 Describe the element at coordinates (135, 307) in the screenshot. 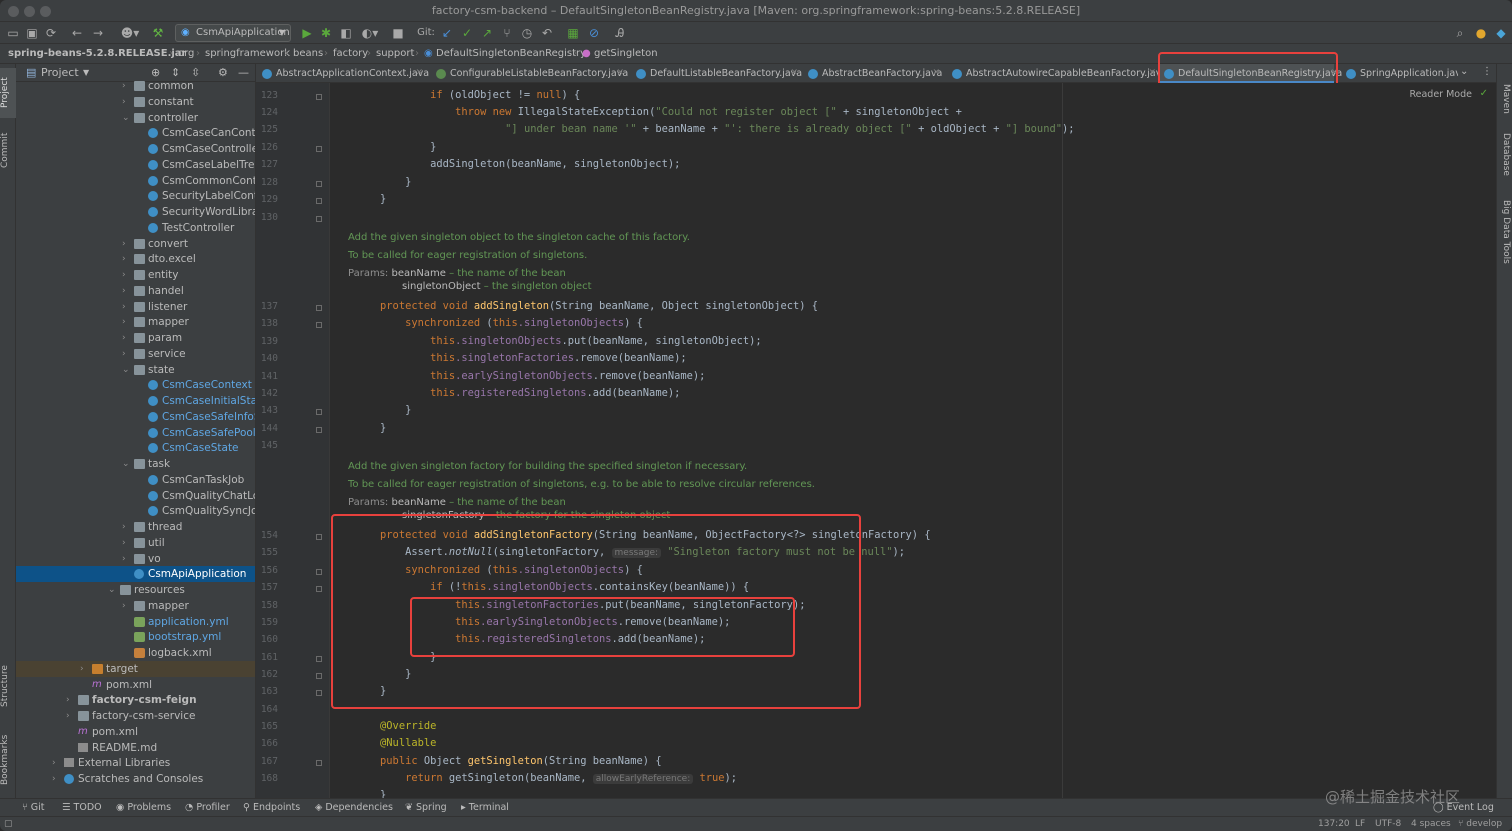

I see `tree-item: › listener` at that location.